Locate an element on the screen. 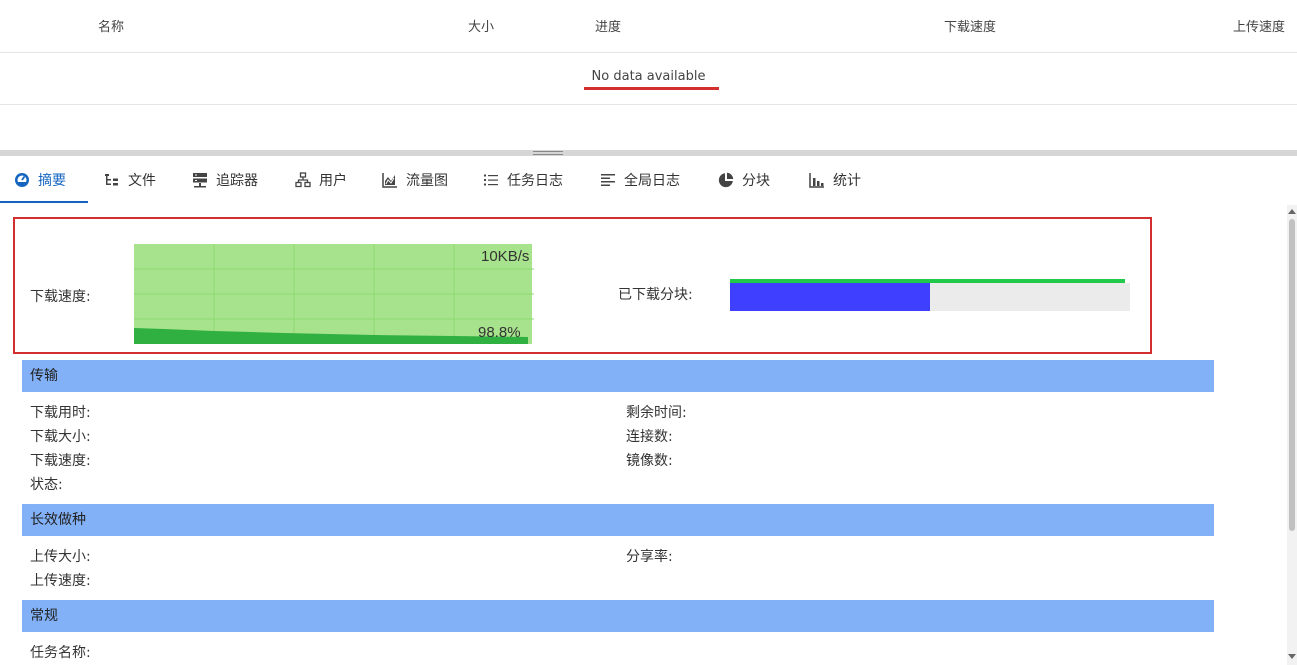 The width and height of the screenshot is (1297, 665). server-icon is located at coordinates (200, 180).